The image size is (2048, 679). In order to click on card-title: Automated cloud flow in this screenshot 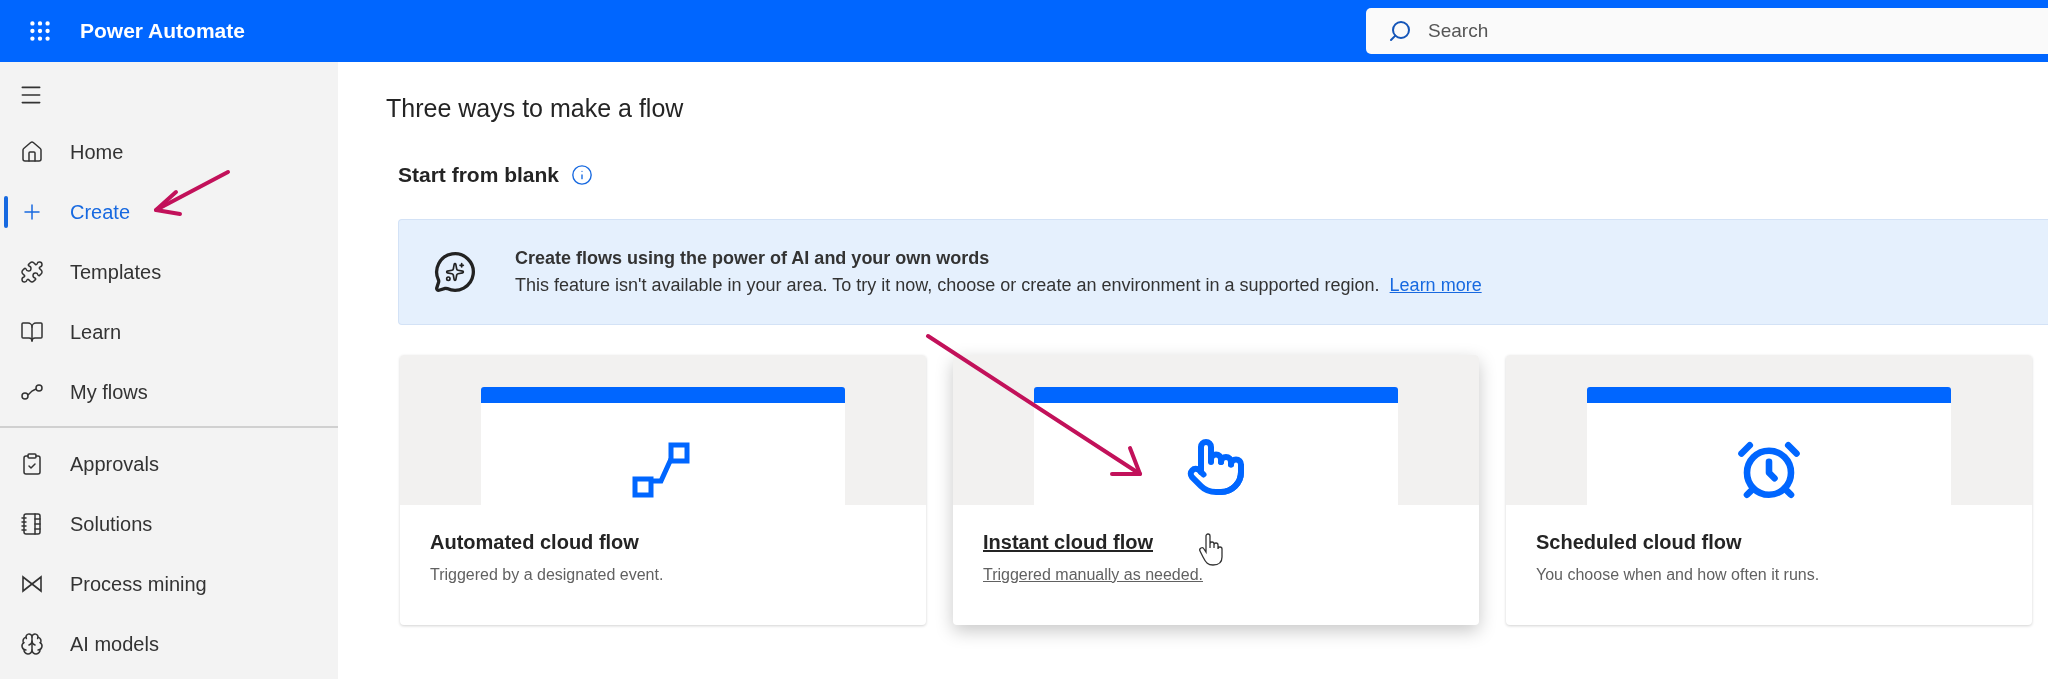, I will do `click(534, 542)`.